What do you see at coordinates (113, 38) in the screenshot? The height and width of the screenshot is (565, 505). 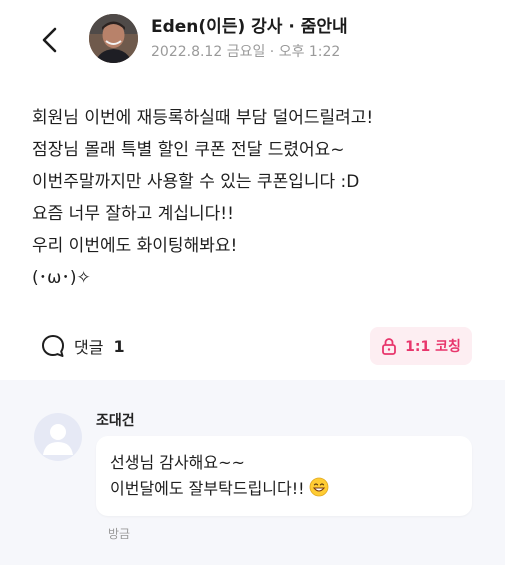 I see `author-avatar` at bounding box center [113, 38].